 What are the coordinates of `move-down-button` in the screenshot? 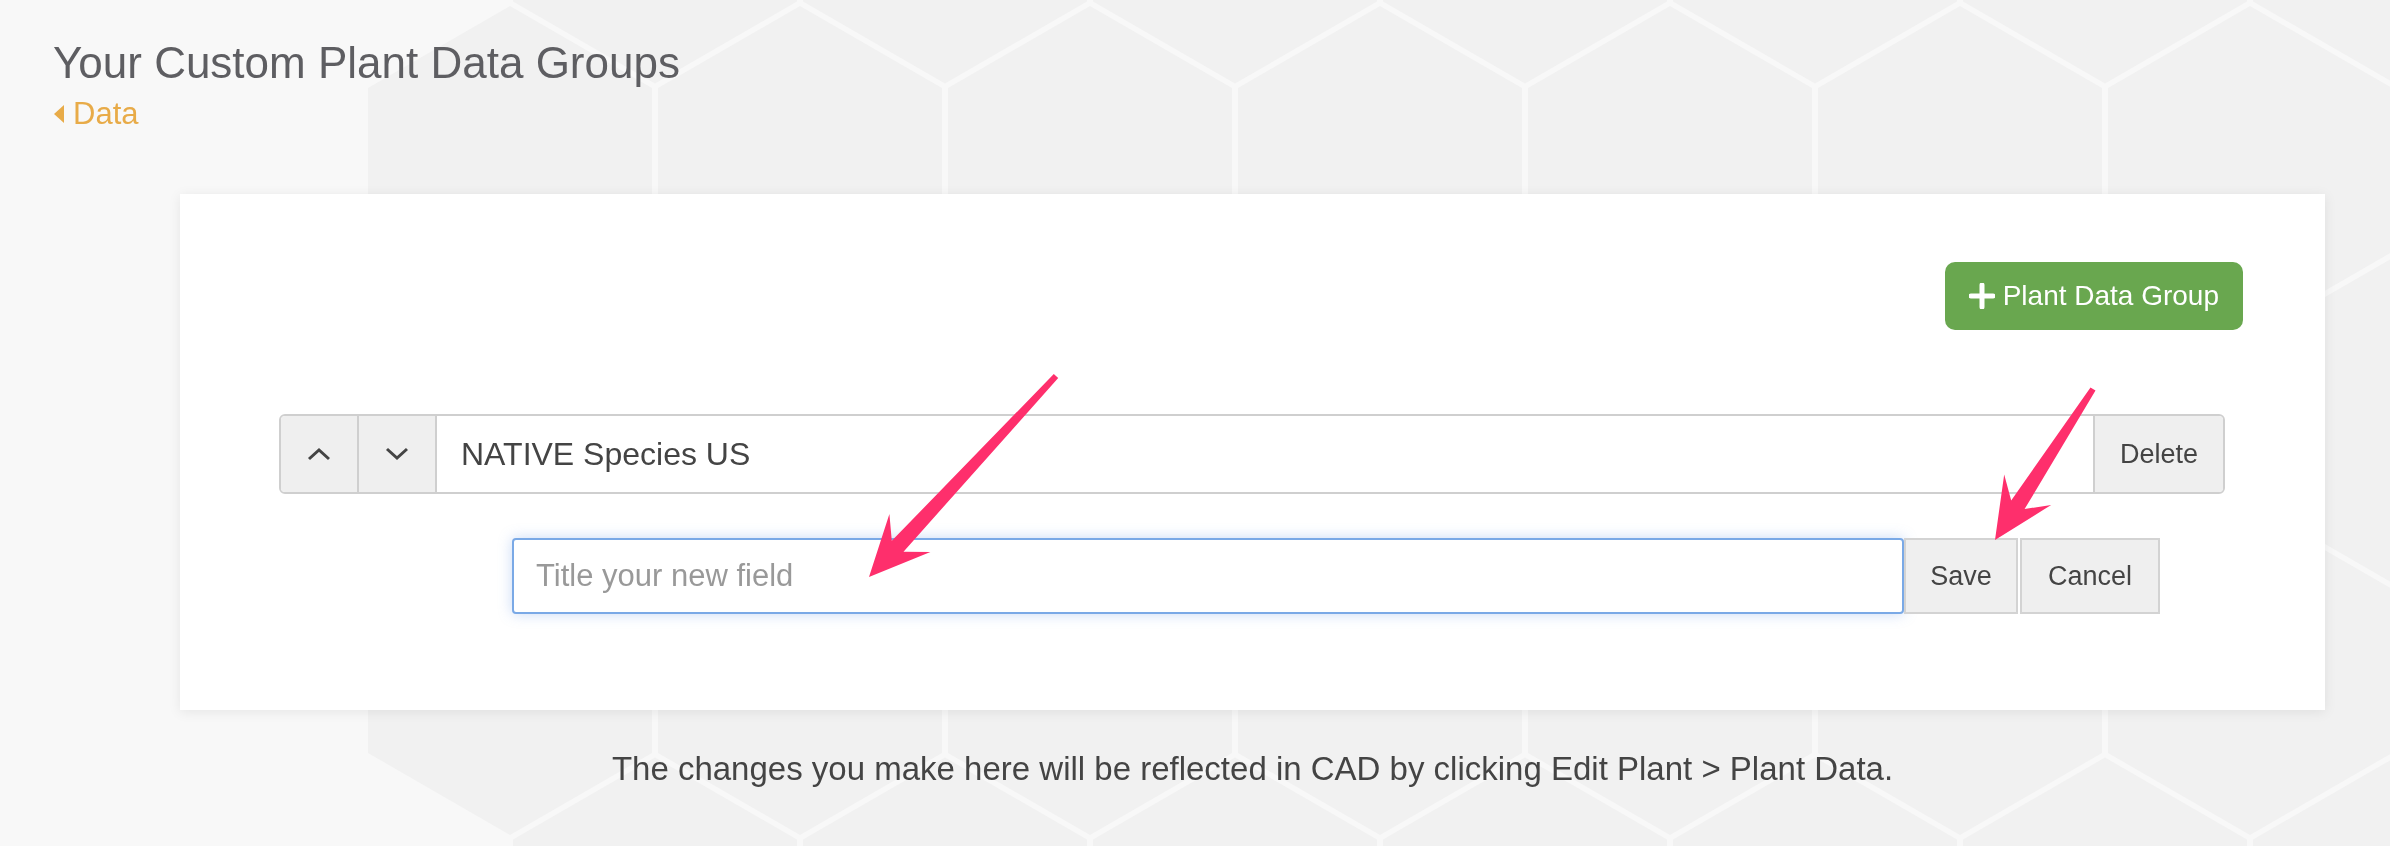 It's located at (398, 454).